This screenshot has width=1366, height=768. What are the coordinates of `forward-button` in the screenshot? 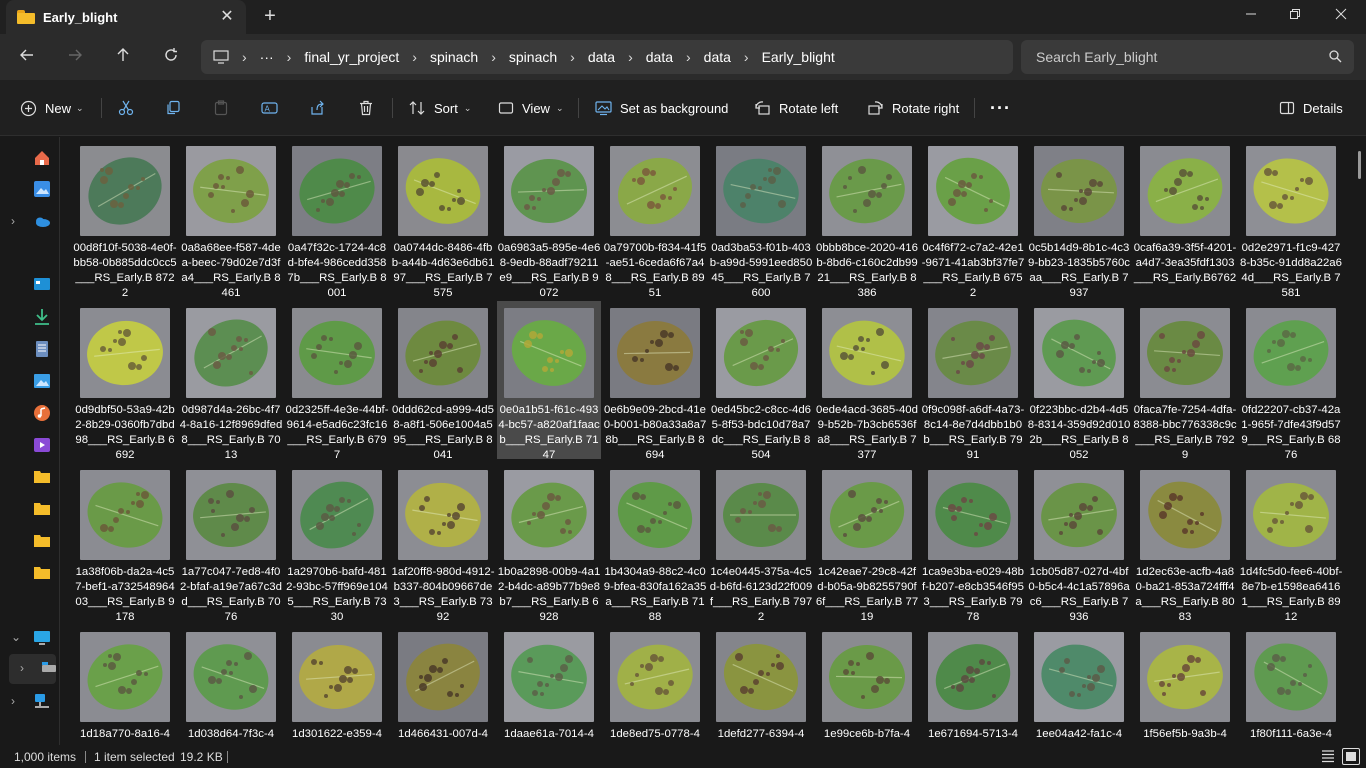 It's located at (75, 57).